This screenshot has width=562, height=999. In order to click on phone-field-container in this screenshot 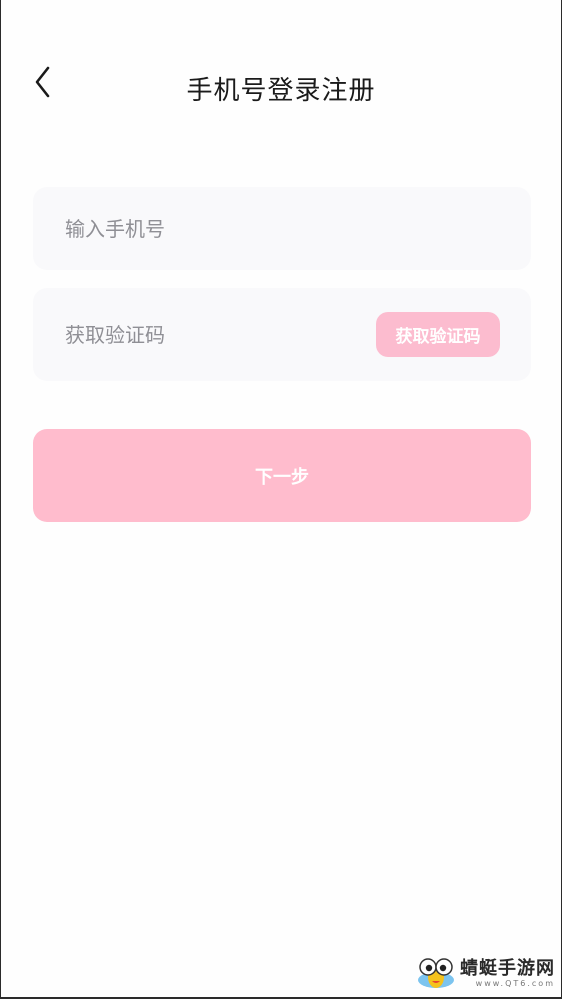, I will do `click(282, 228)`.